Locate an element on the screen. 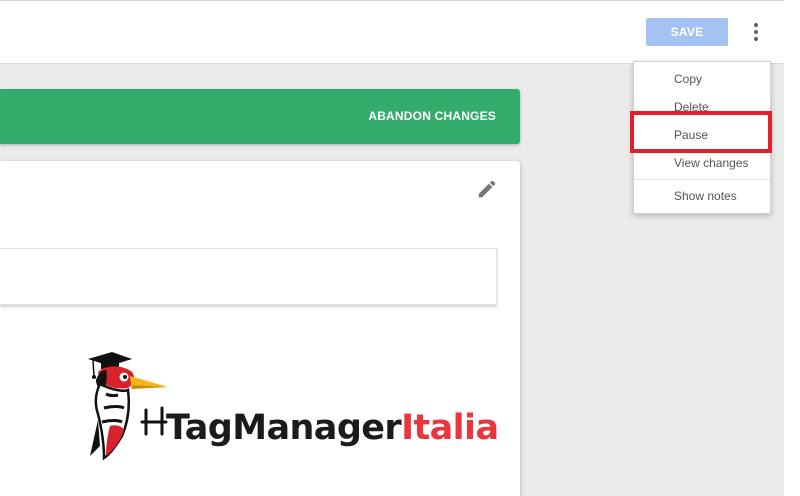  menu-item-pause: Pause is located at coordinates (702, 135).